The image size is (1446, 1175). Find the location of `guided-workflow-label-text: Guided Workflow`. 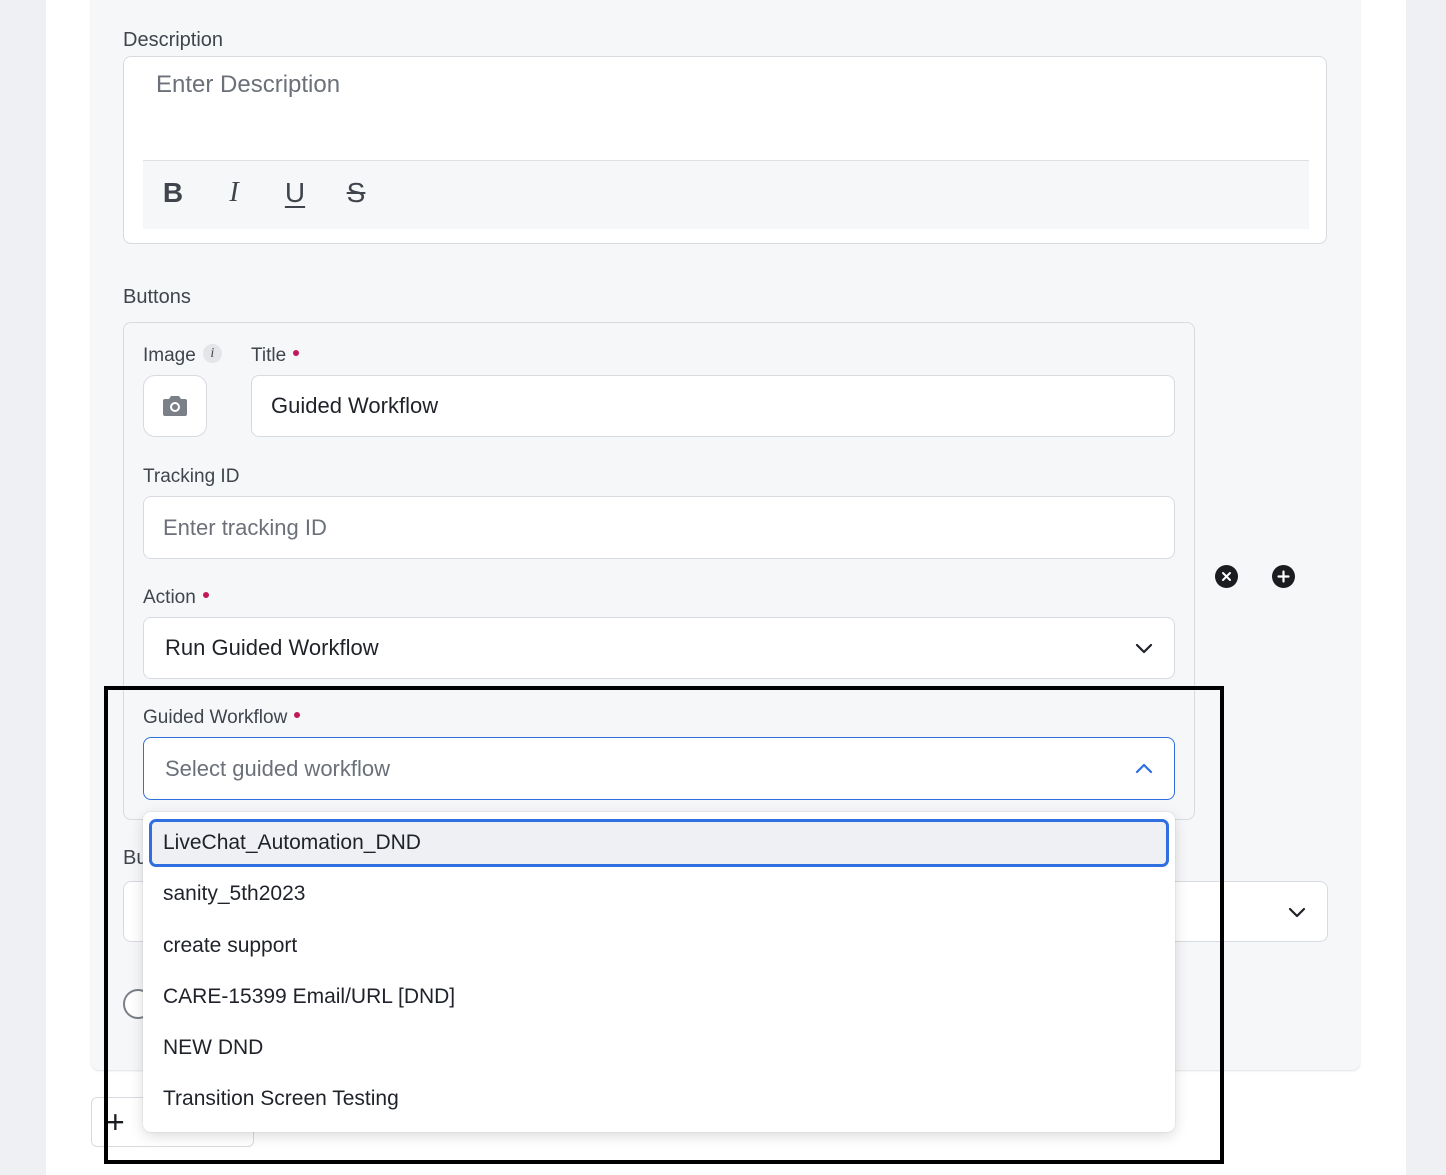

guided-workflow-label-text: Guided Workflow is located at coordinates (215, 717).